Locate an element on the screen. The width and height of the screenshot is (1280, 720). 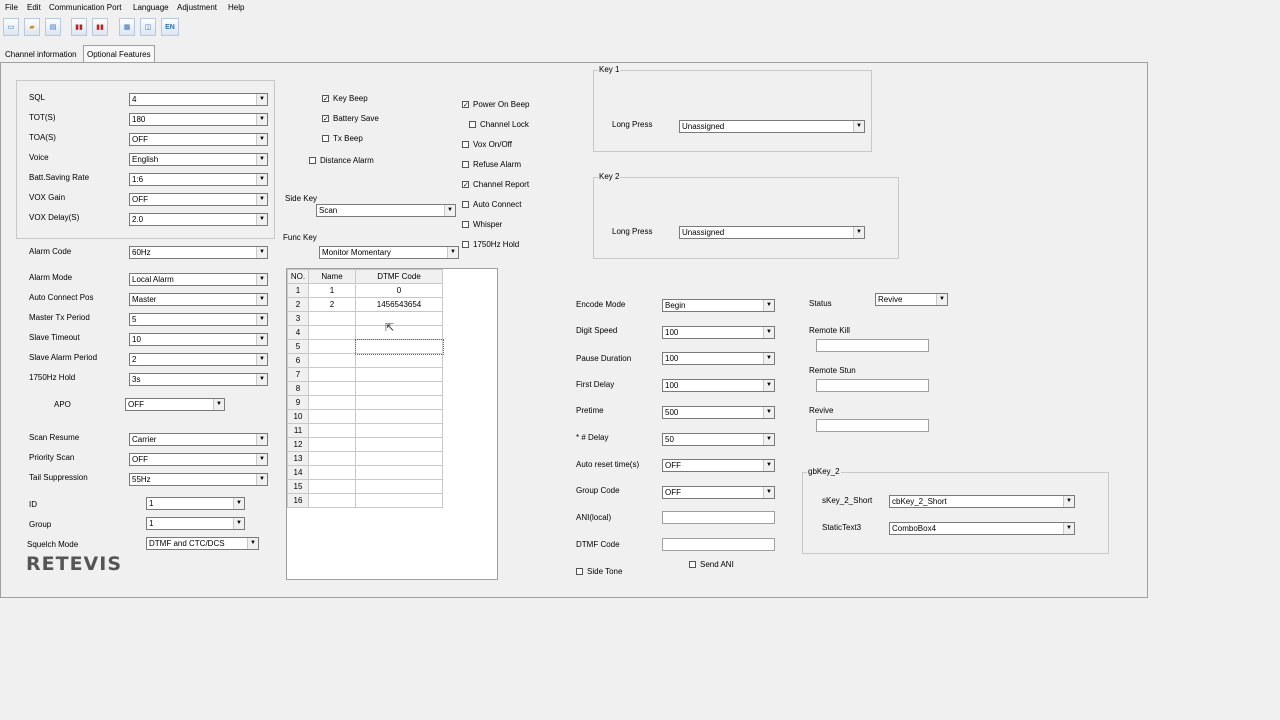
dtmf-code-input is located at coordinates (718, 544).